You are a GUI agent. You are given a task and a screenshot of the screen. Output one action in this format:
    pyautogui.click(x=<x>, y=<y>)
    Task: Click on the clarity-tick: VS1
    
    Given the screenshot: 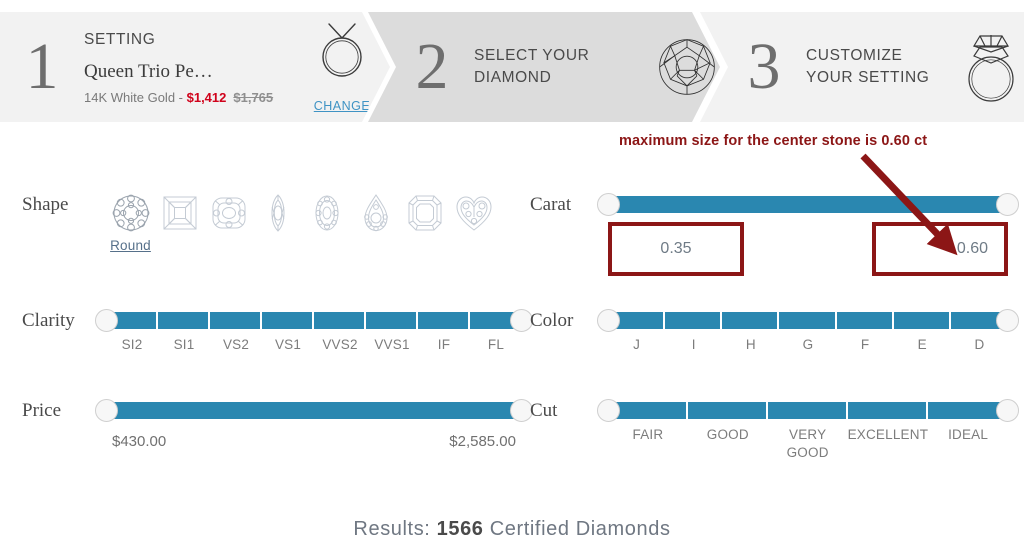 What is the action you would take?
    pyautogui.click(x=288, y=344)
    